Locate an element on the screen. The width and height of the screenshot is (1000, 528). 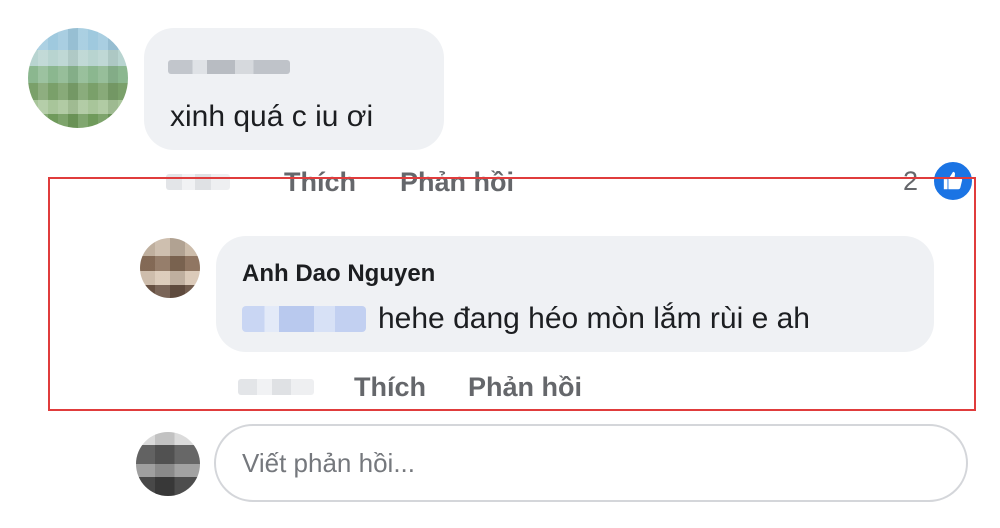
comment-bubble: xinh quá c iu ơi is located at coordinates (294, 89).